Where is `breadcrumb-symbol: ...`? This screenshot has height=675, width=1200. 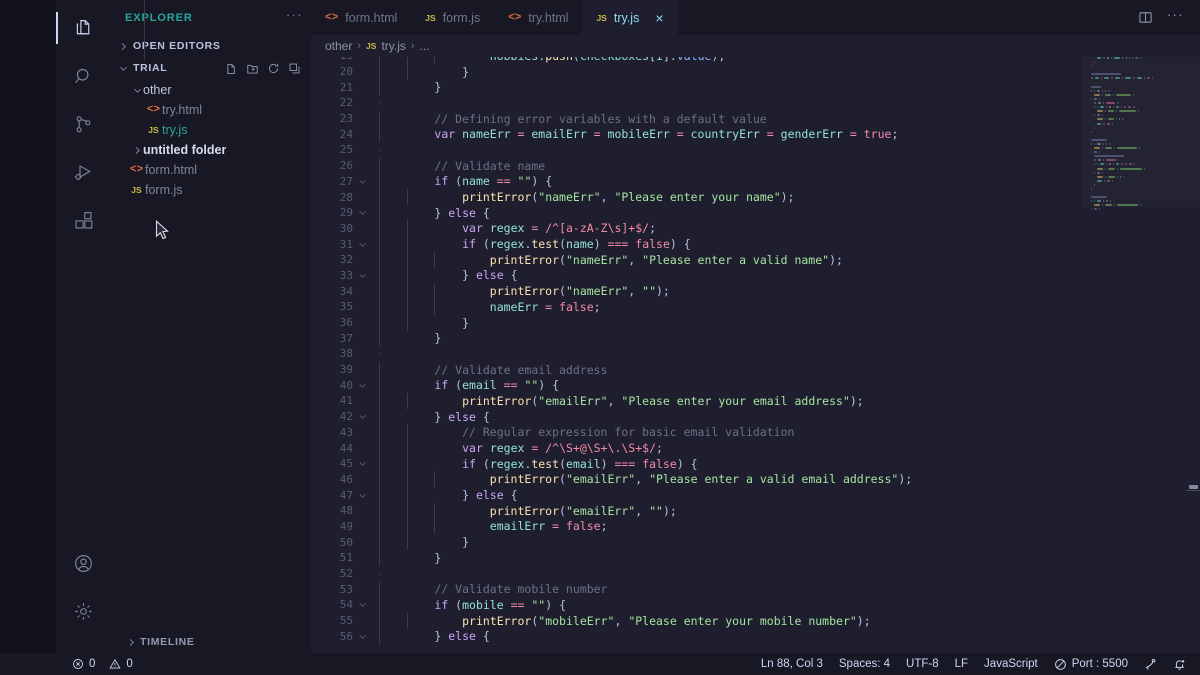 breadcrumb-symbol: ... is located at coordinates (425, 46).